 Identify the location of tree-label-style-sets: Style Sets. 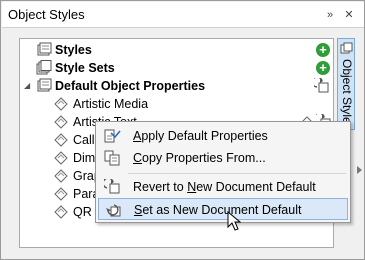
(85, 68).